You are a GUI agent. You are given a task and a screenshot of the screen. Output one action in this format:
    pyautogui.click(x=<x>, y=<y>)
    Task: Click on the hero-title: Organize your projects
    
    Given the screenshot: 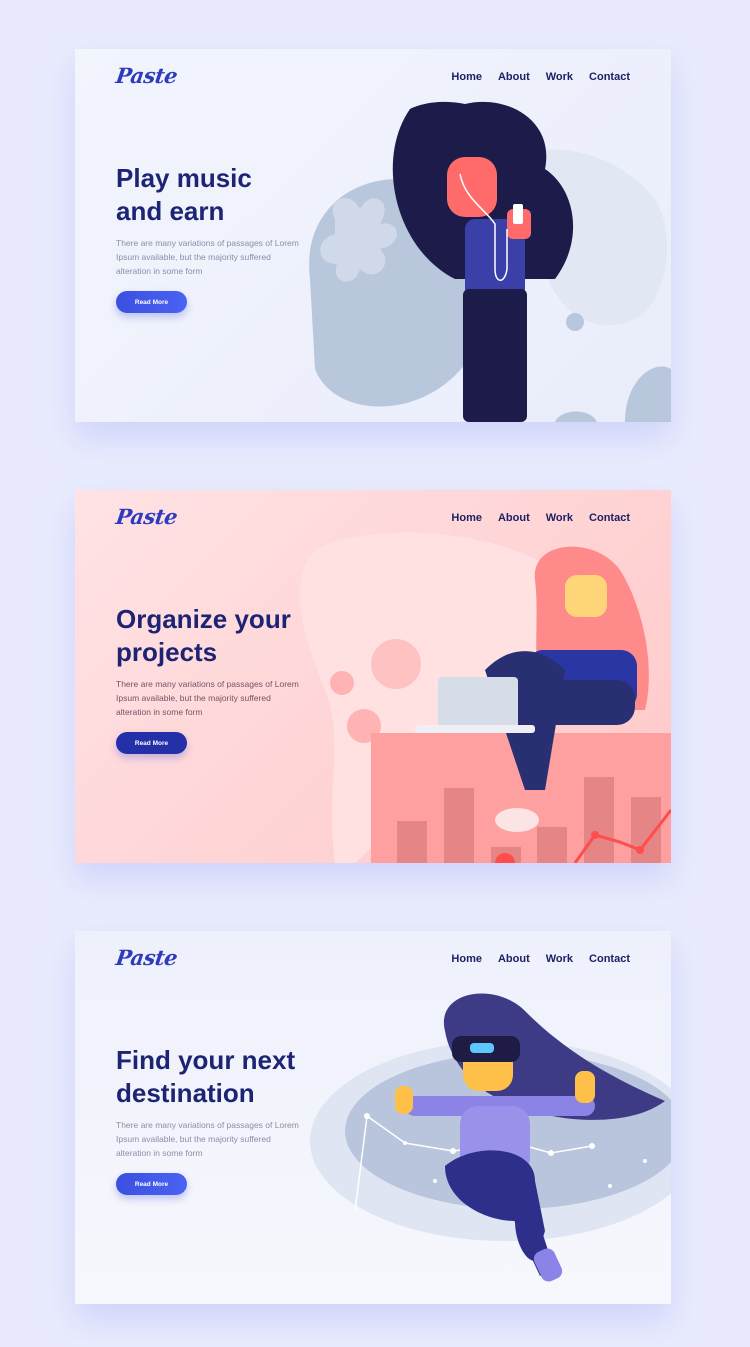 What is the action you would take?
    pyautogui.click(x=221, y=636)
    